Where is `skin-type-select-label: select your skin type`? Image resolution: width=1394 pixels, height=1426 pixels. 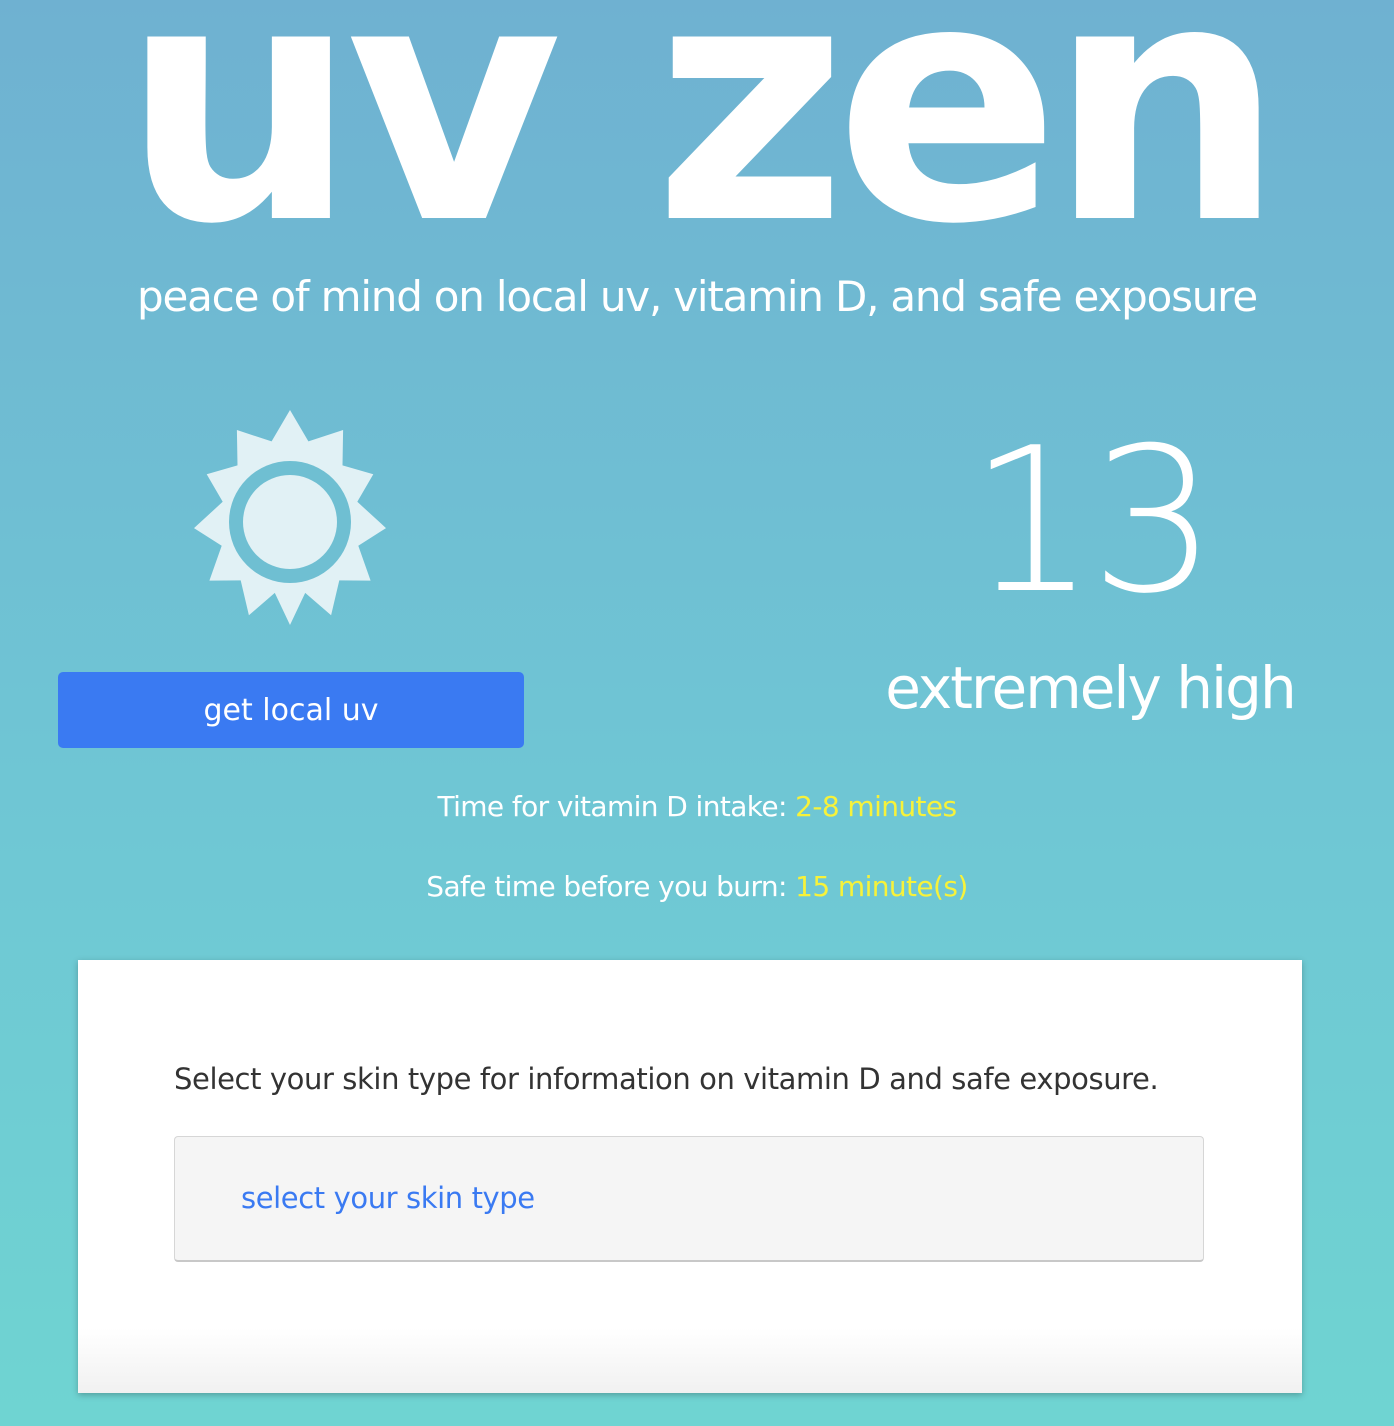 skin-type-select-label: select your skin type is located at coordinates (388, 1198).